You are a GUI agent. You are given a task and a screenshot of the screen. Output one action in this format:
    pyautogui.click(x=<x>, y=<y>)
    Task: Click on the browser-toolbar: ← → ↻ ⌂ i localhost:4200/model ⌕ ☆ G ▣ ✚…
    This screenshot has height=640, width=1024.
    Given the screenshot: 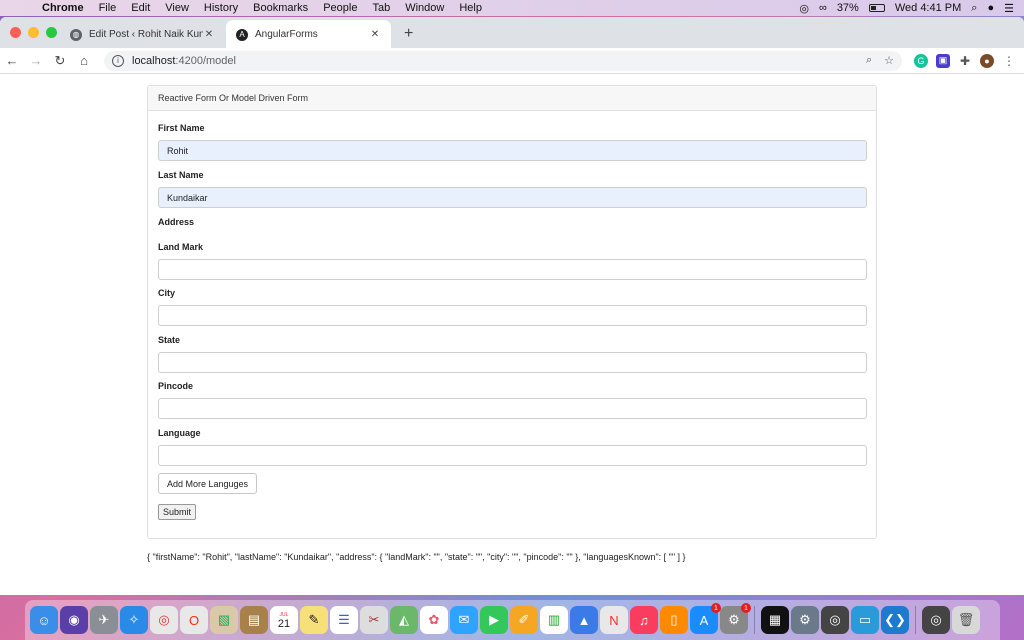 What is the action you would take?
    pyautogui.click(x=512, y=61)
    